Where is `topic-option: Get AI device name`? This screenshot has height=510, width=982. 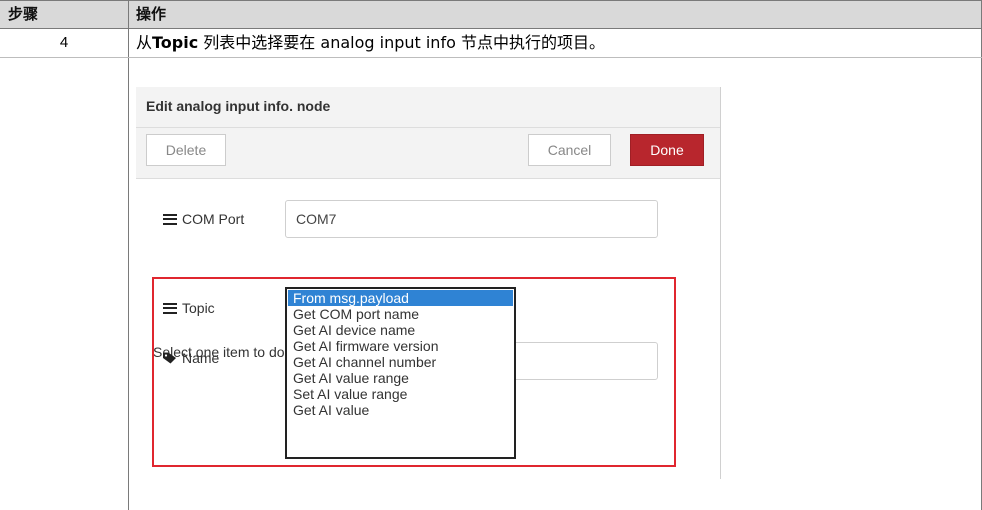 topic-option: Get AI device name is located at coordinates (400, 330).